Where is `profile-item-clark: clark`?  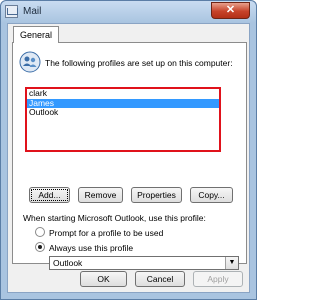
profile-item-clark: clark is located at coordinates (123, 93).